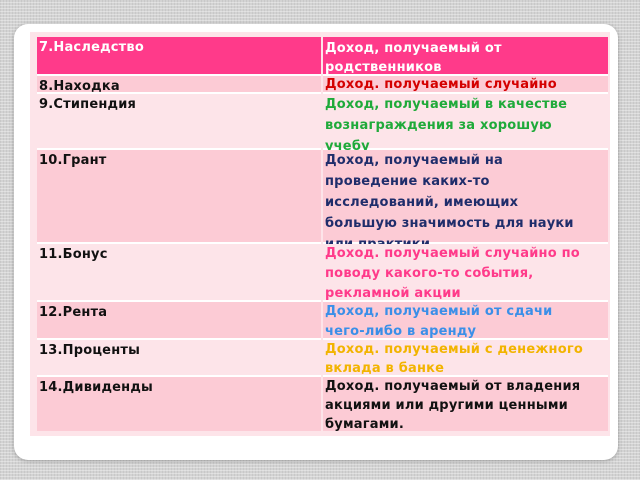 This screenshot has width=640, height=480. Describe the element at coordinates (383, 67) in the screenshot. I see `definition-line: родственников` at that location.